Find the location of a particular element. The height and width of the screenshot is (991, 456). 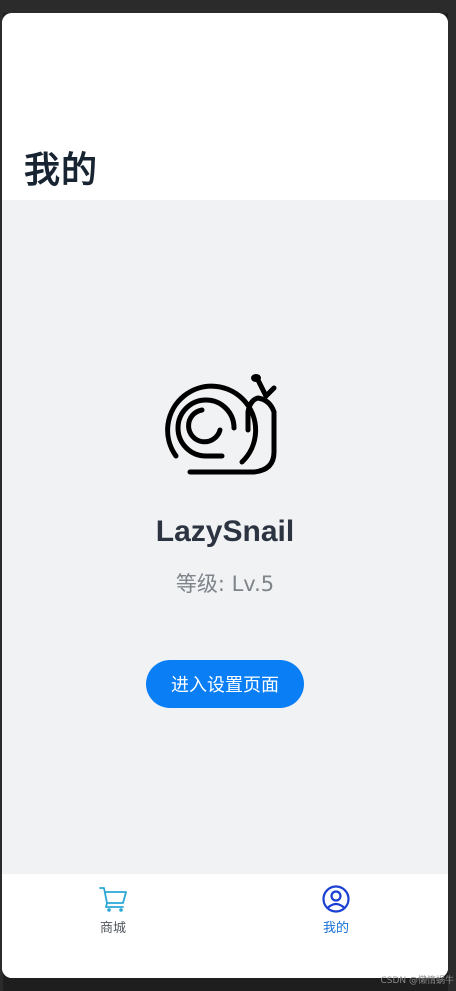

page-title: 我的 is located at coordinates (61, 170).